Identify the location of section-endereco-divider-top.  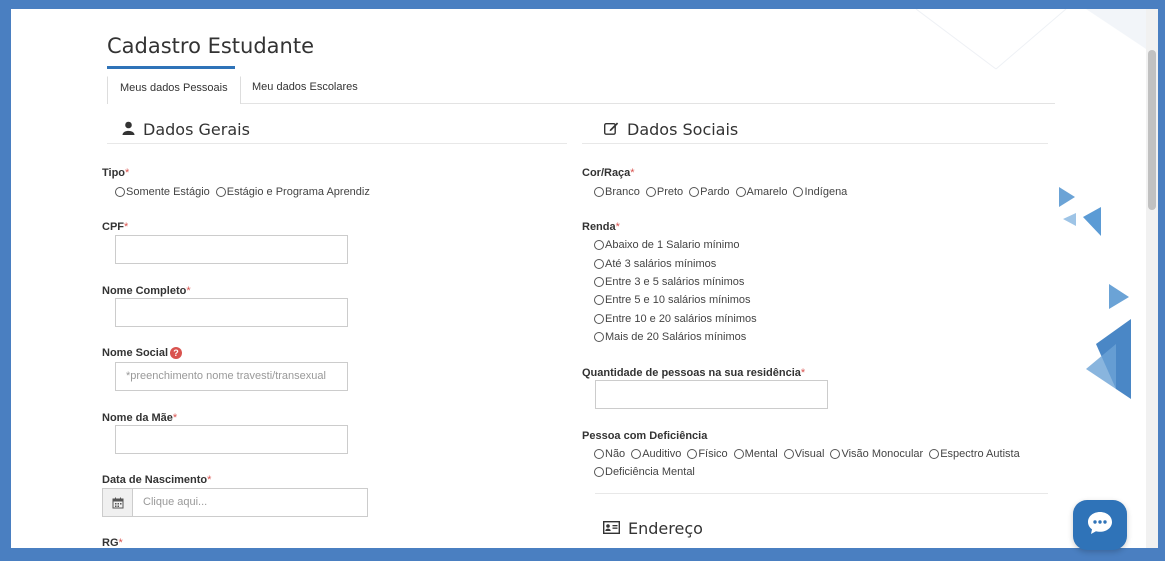
(821, 493).